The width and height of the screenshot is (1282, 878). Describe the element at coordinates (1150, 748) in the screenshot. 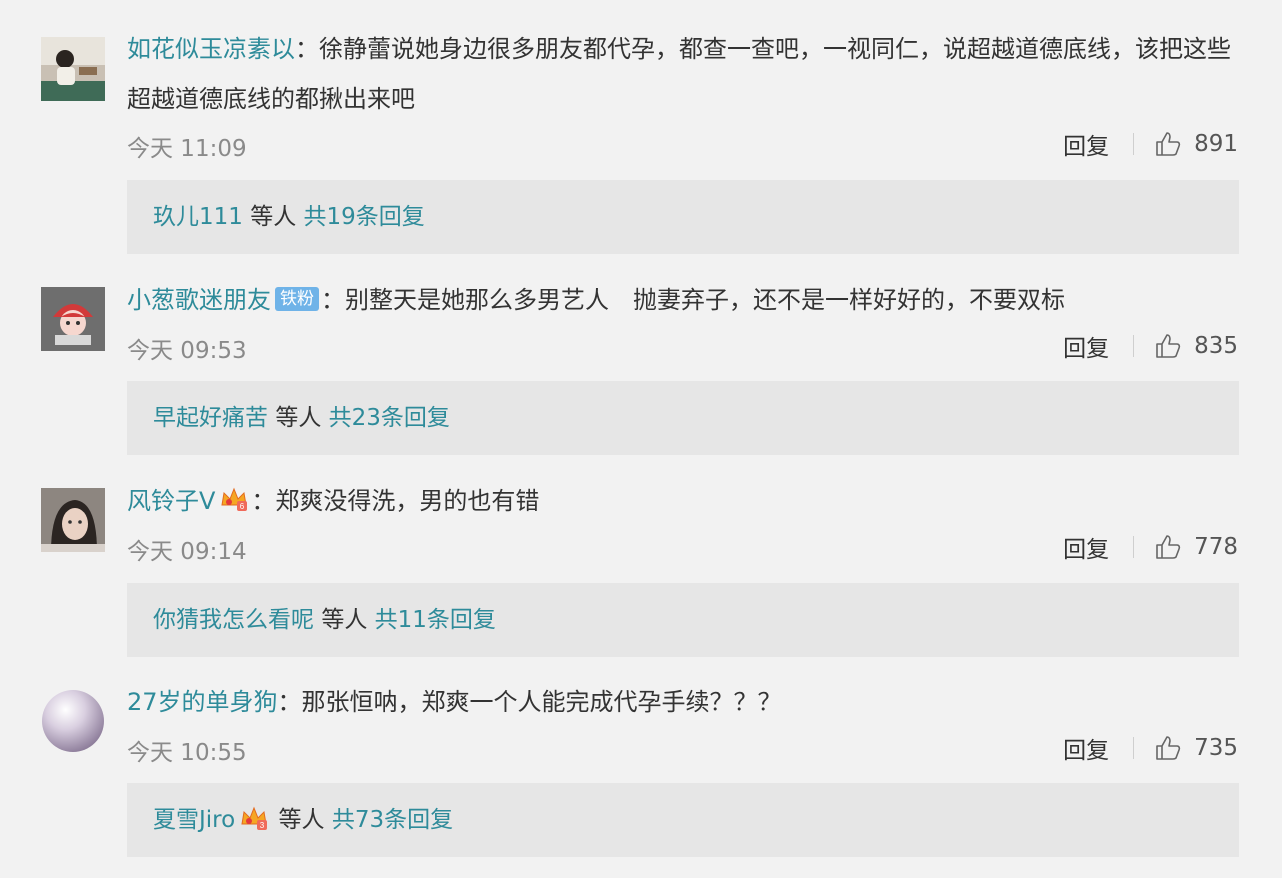

I see `comment-actions: 回复 735` at that location.